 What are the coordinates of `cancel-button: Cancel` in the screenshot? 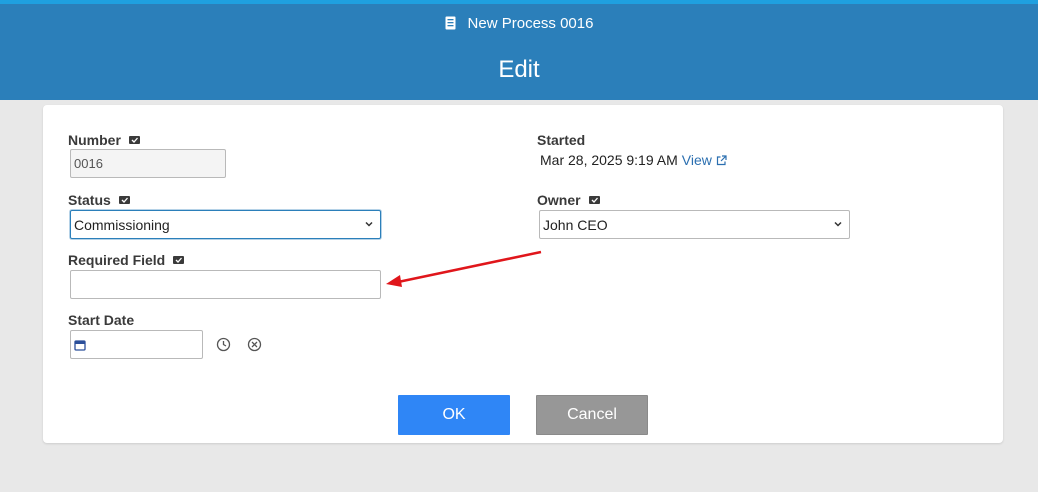 It's located at (592, 415).